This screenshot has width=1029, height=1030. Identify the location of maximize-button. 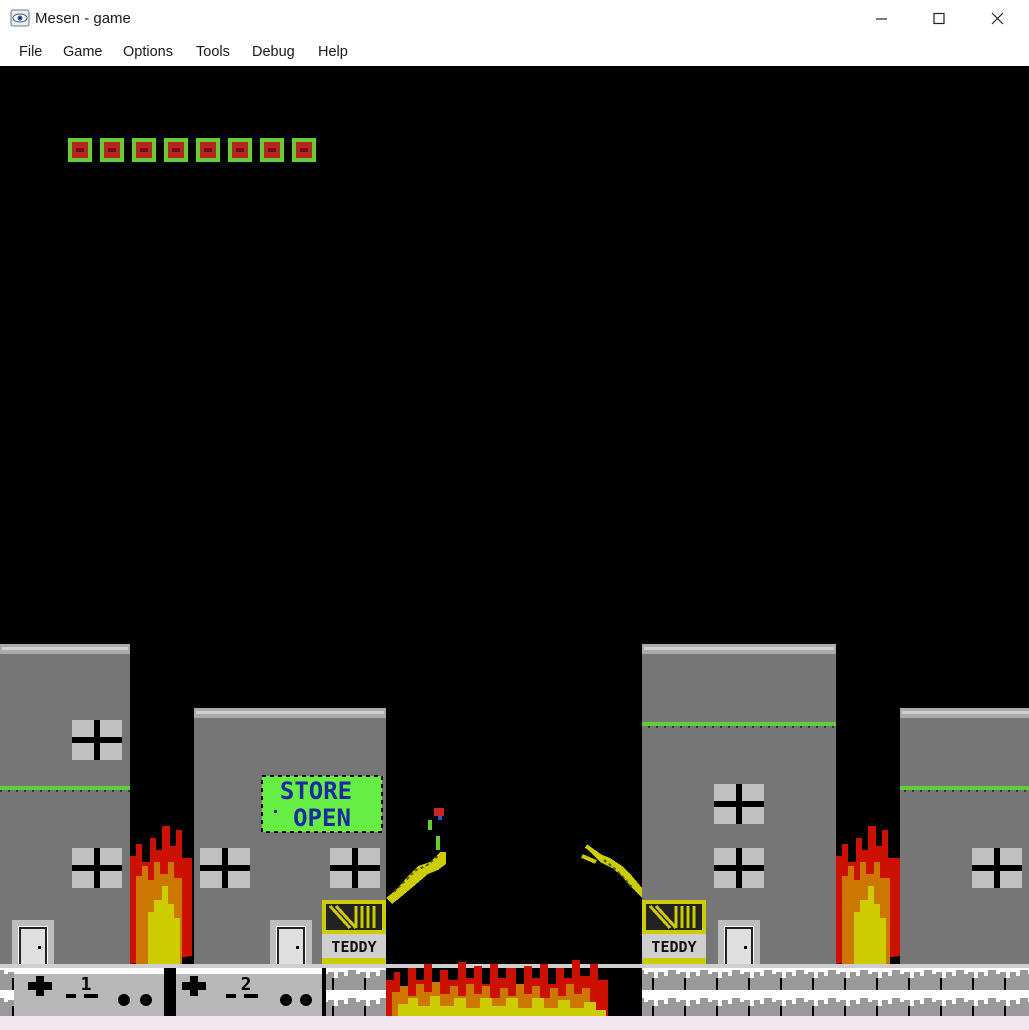
(939, 19).